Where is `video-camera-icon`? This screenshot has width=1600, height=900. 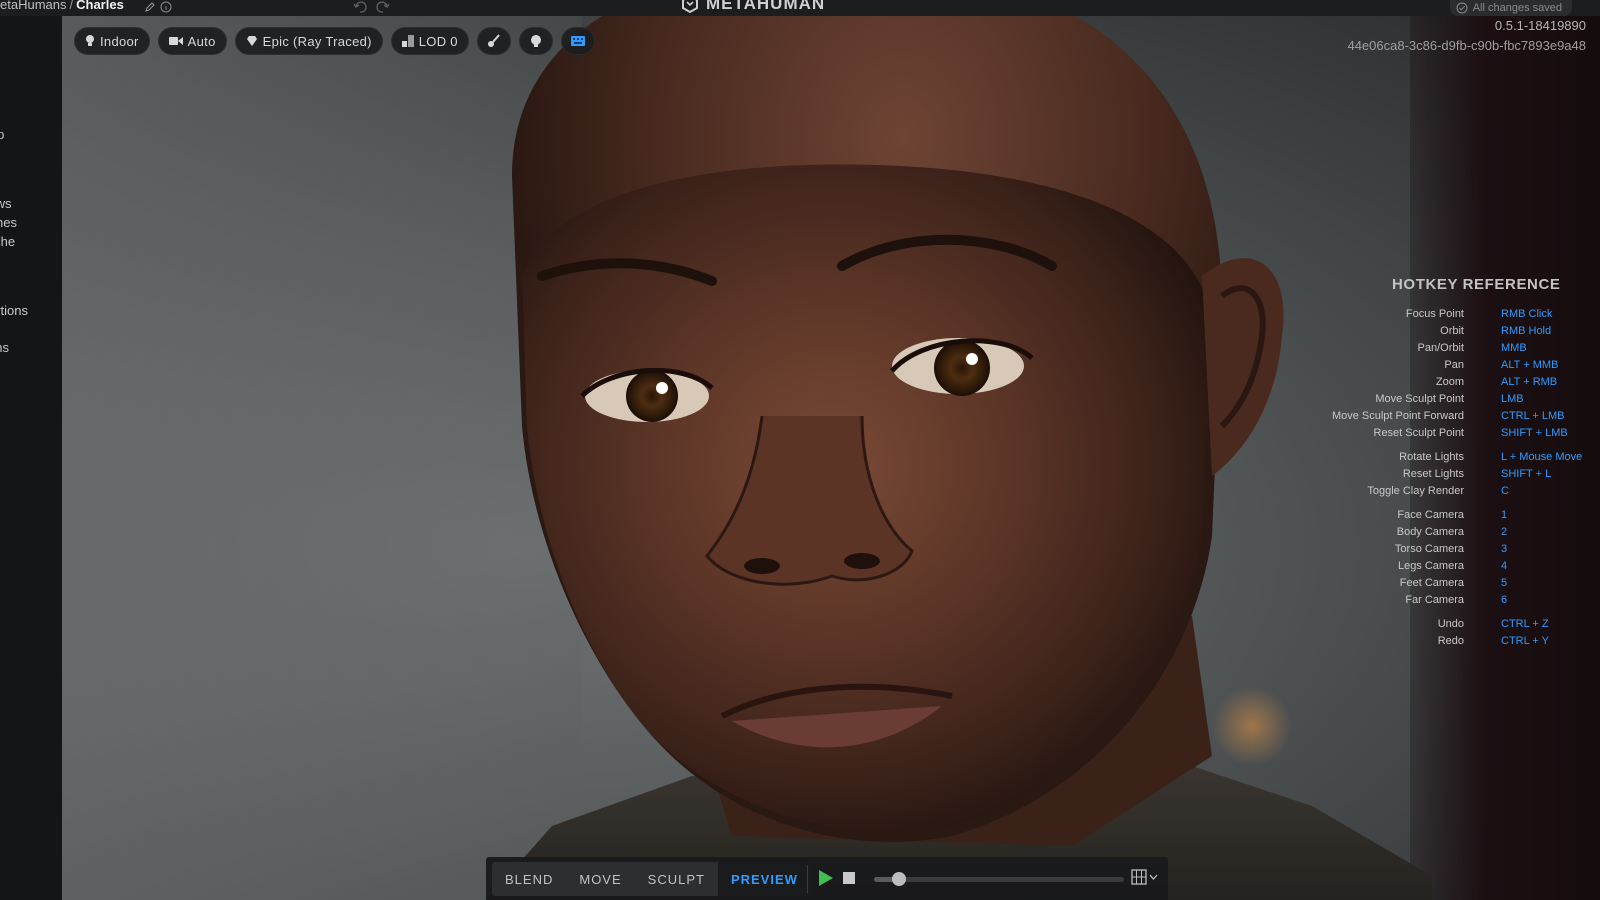 video-camera-icon is located at coordinates (175, 41).